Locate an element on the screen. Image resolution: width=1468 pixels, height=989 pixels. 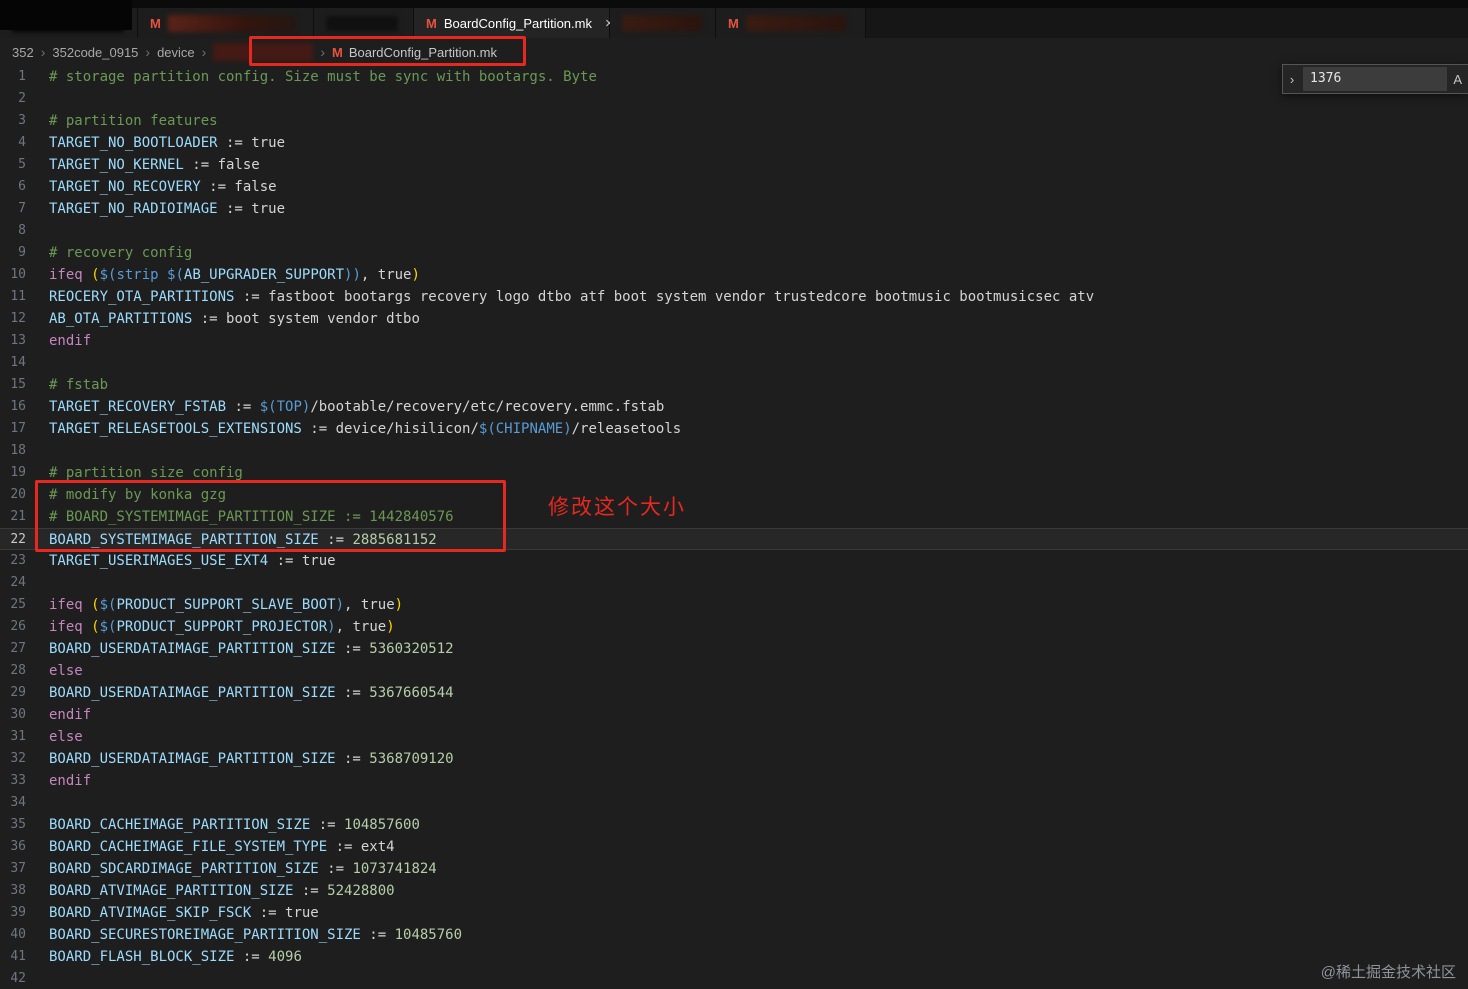
code-line-15: 15 # fstab is located at coordinates (734, 385).